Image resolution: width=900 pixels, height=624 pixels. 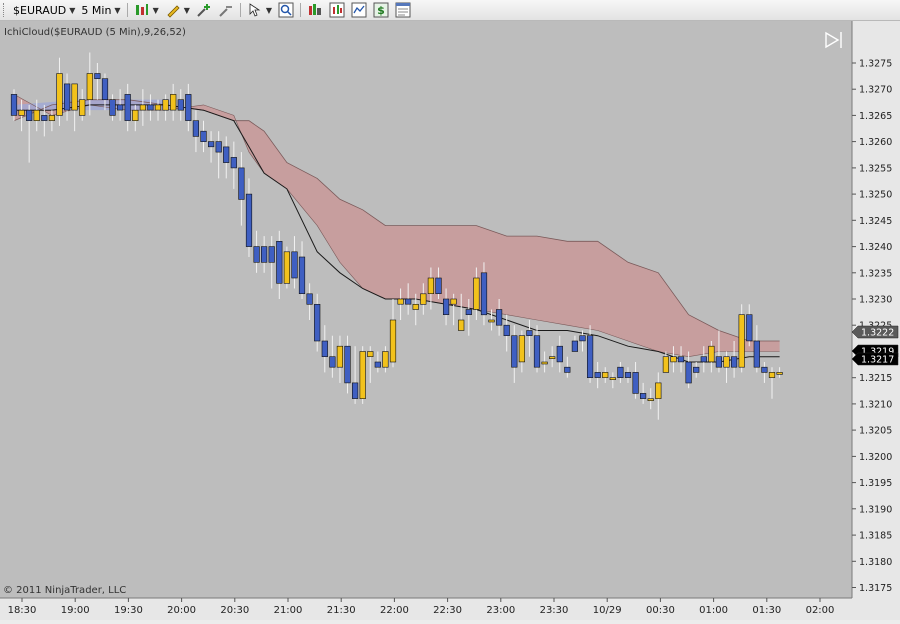 I want to click on strategy-icon, so click(x=337, y=10).